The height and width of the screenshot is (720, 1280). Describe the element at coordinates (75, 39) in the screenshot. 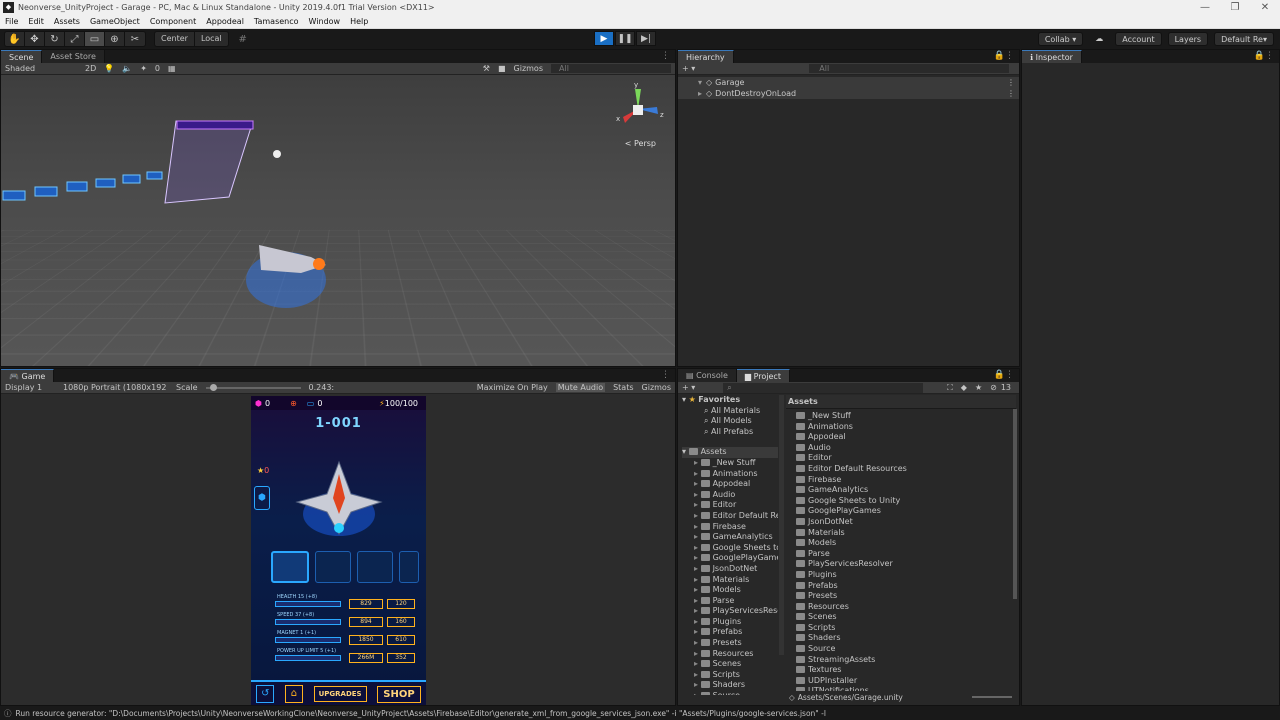

I see `scale-tool-icon: ⤢` at that location.